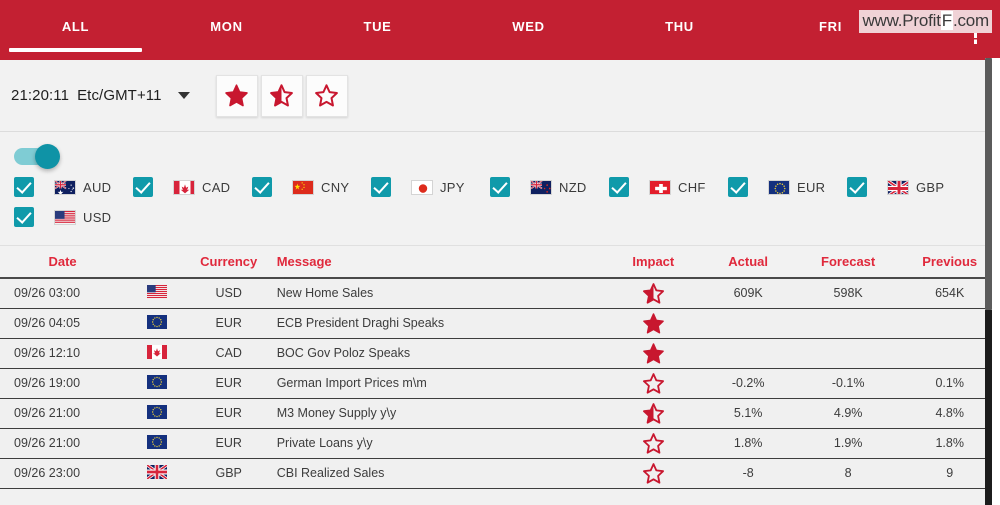 This screenshot has height=505, width=1000. I want to click on currency-filter-aud: AUD, so click(73, 187).